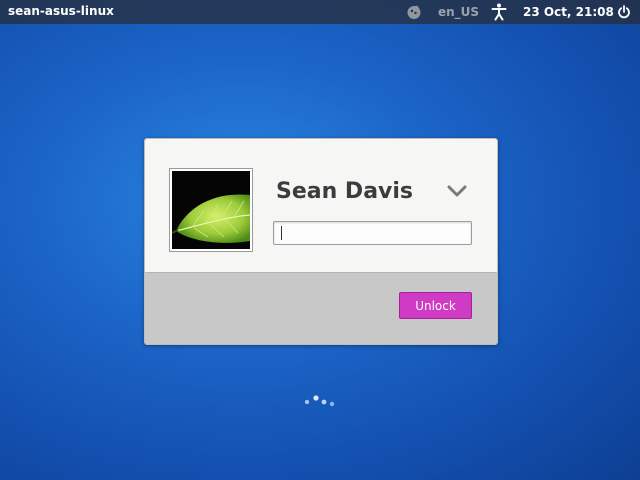  What do you see at coordinates (320, 12) in the screenshot?
I see `top-panel: sean-asus-linux en_US 23 Oct, 21:08` at bounding box center [320, 12].